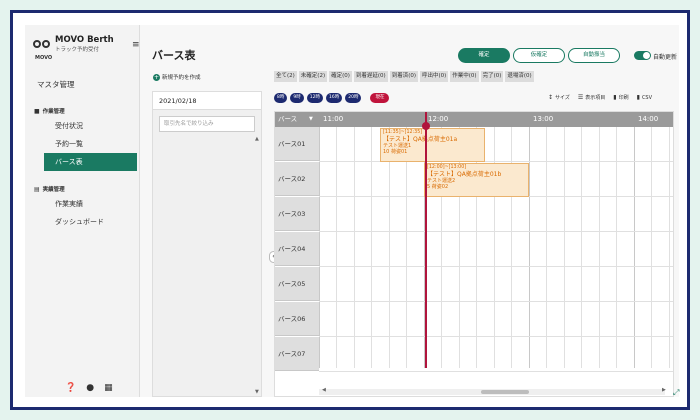 This screenshot has width=700, height=420. What do you see at coordinates (594, 55) in the screenshot?
I see `auto-assign-button: 自動振当` at bounding box center [594, 55].